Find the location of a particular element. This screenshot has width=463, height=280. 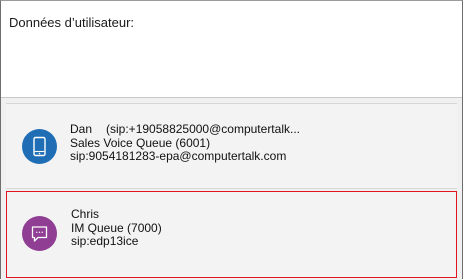

phone-icon is located at coordinates (39, 146).